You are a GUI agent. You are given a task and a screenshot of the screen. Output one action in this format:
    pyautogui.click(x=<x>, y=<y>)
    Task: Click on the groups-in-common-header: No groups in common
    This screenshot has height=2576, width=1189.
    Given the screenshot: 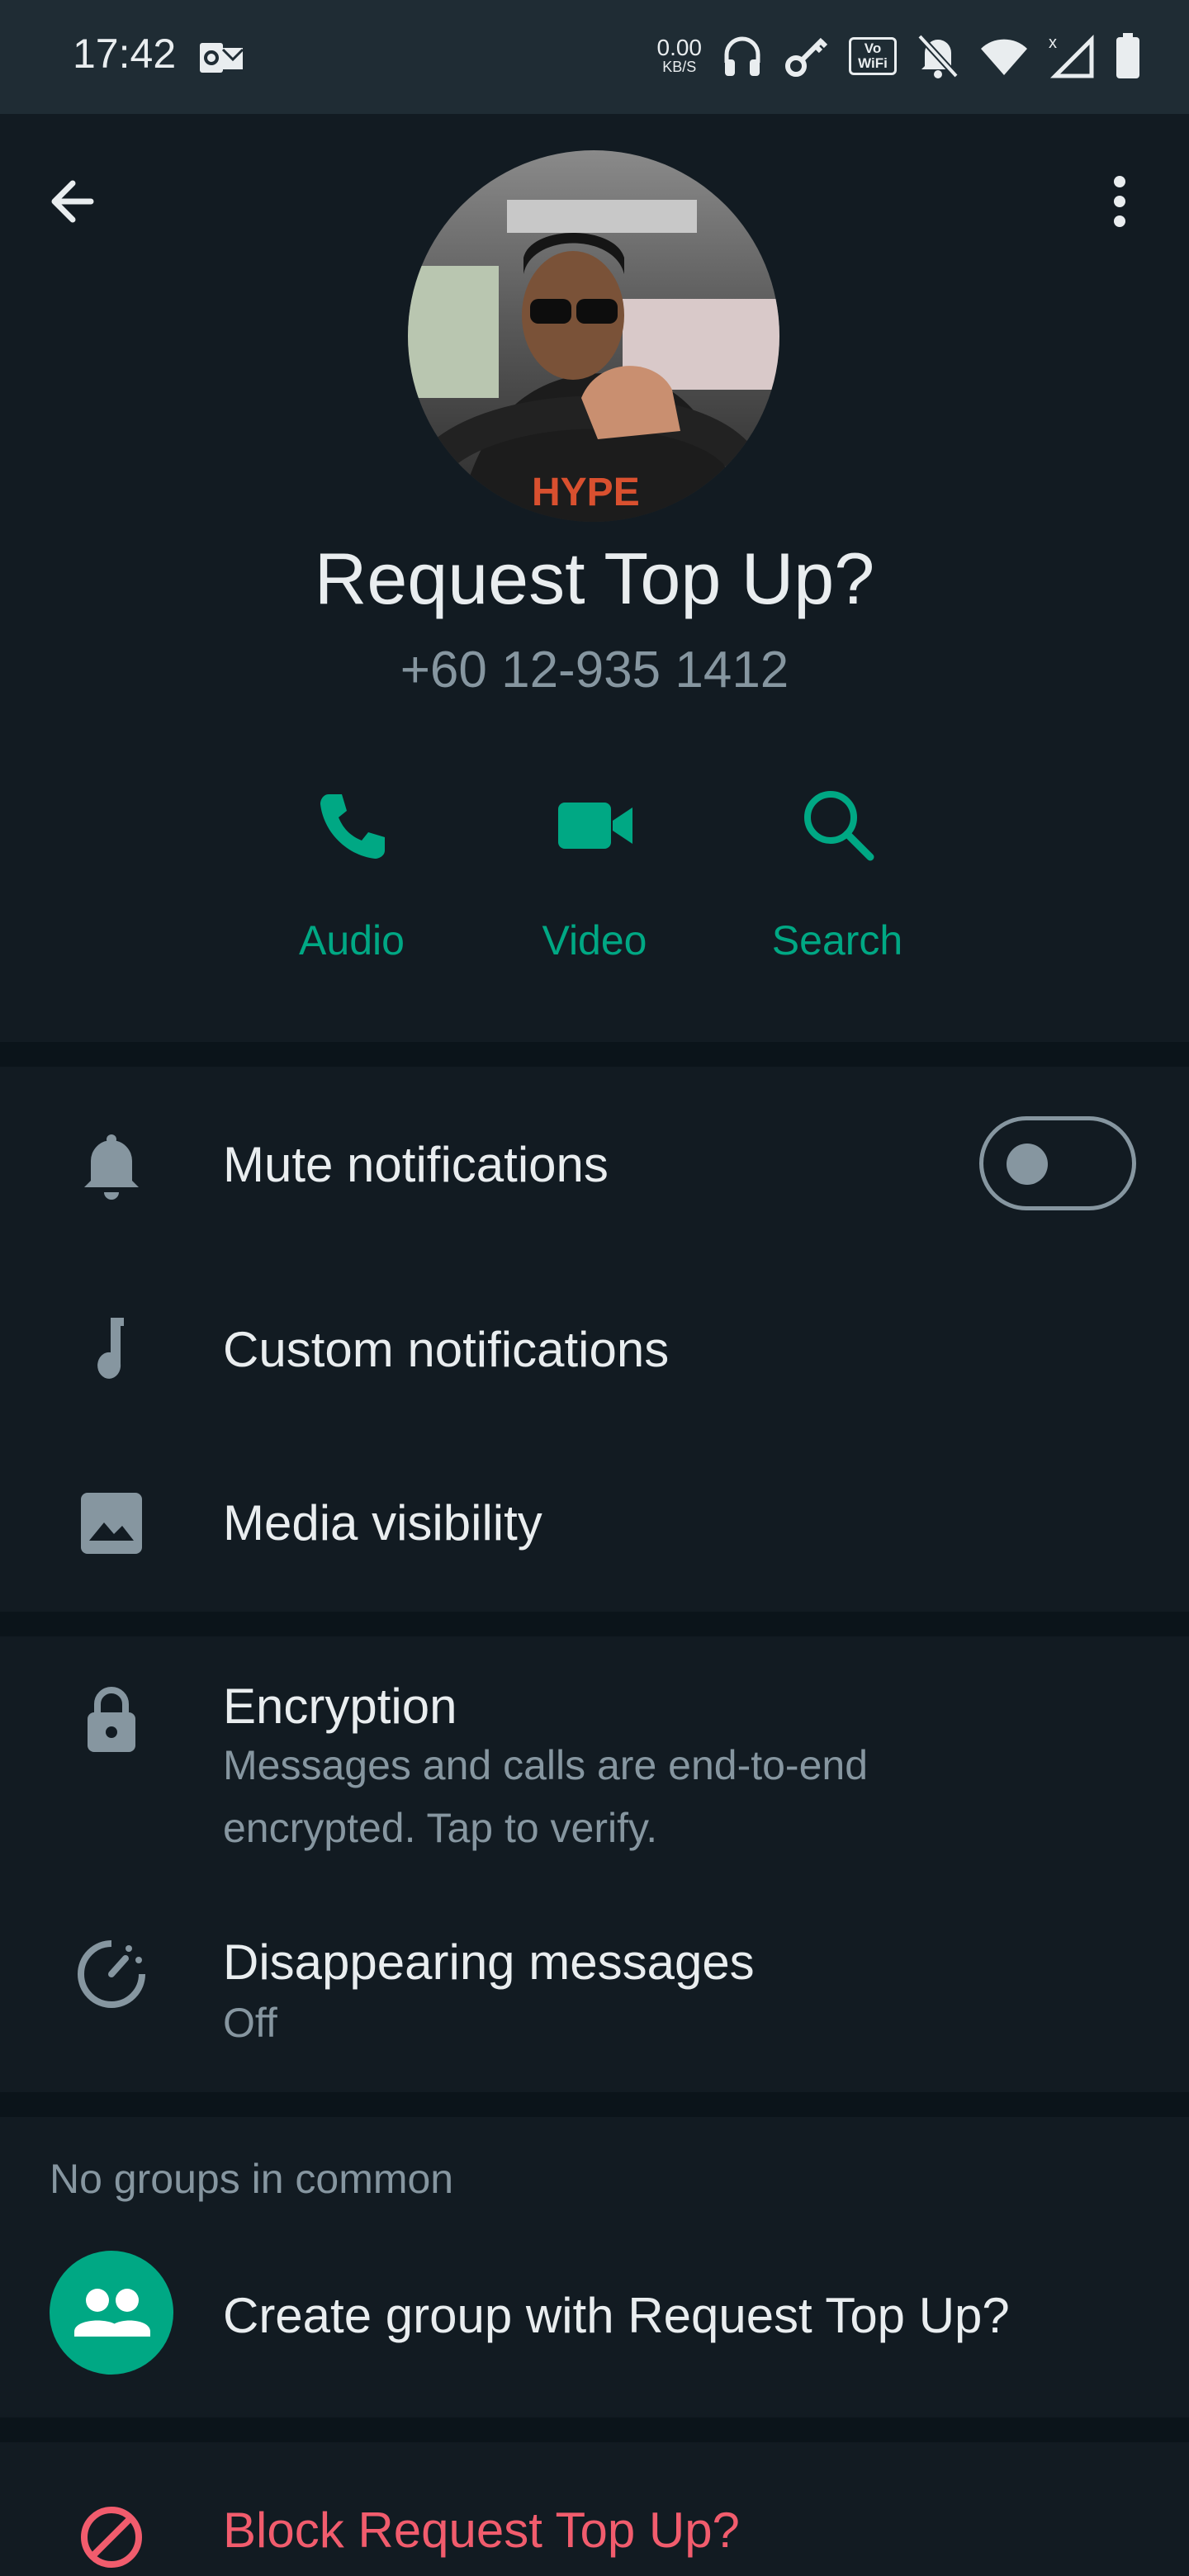 What is the action you would take?
    pyautogui.click(x=252, y=2179)
    